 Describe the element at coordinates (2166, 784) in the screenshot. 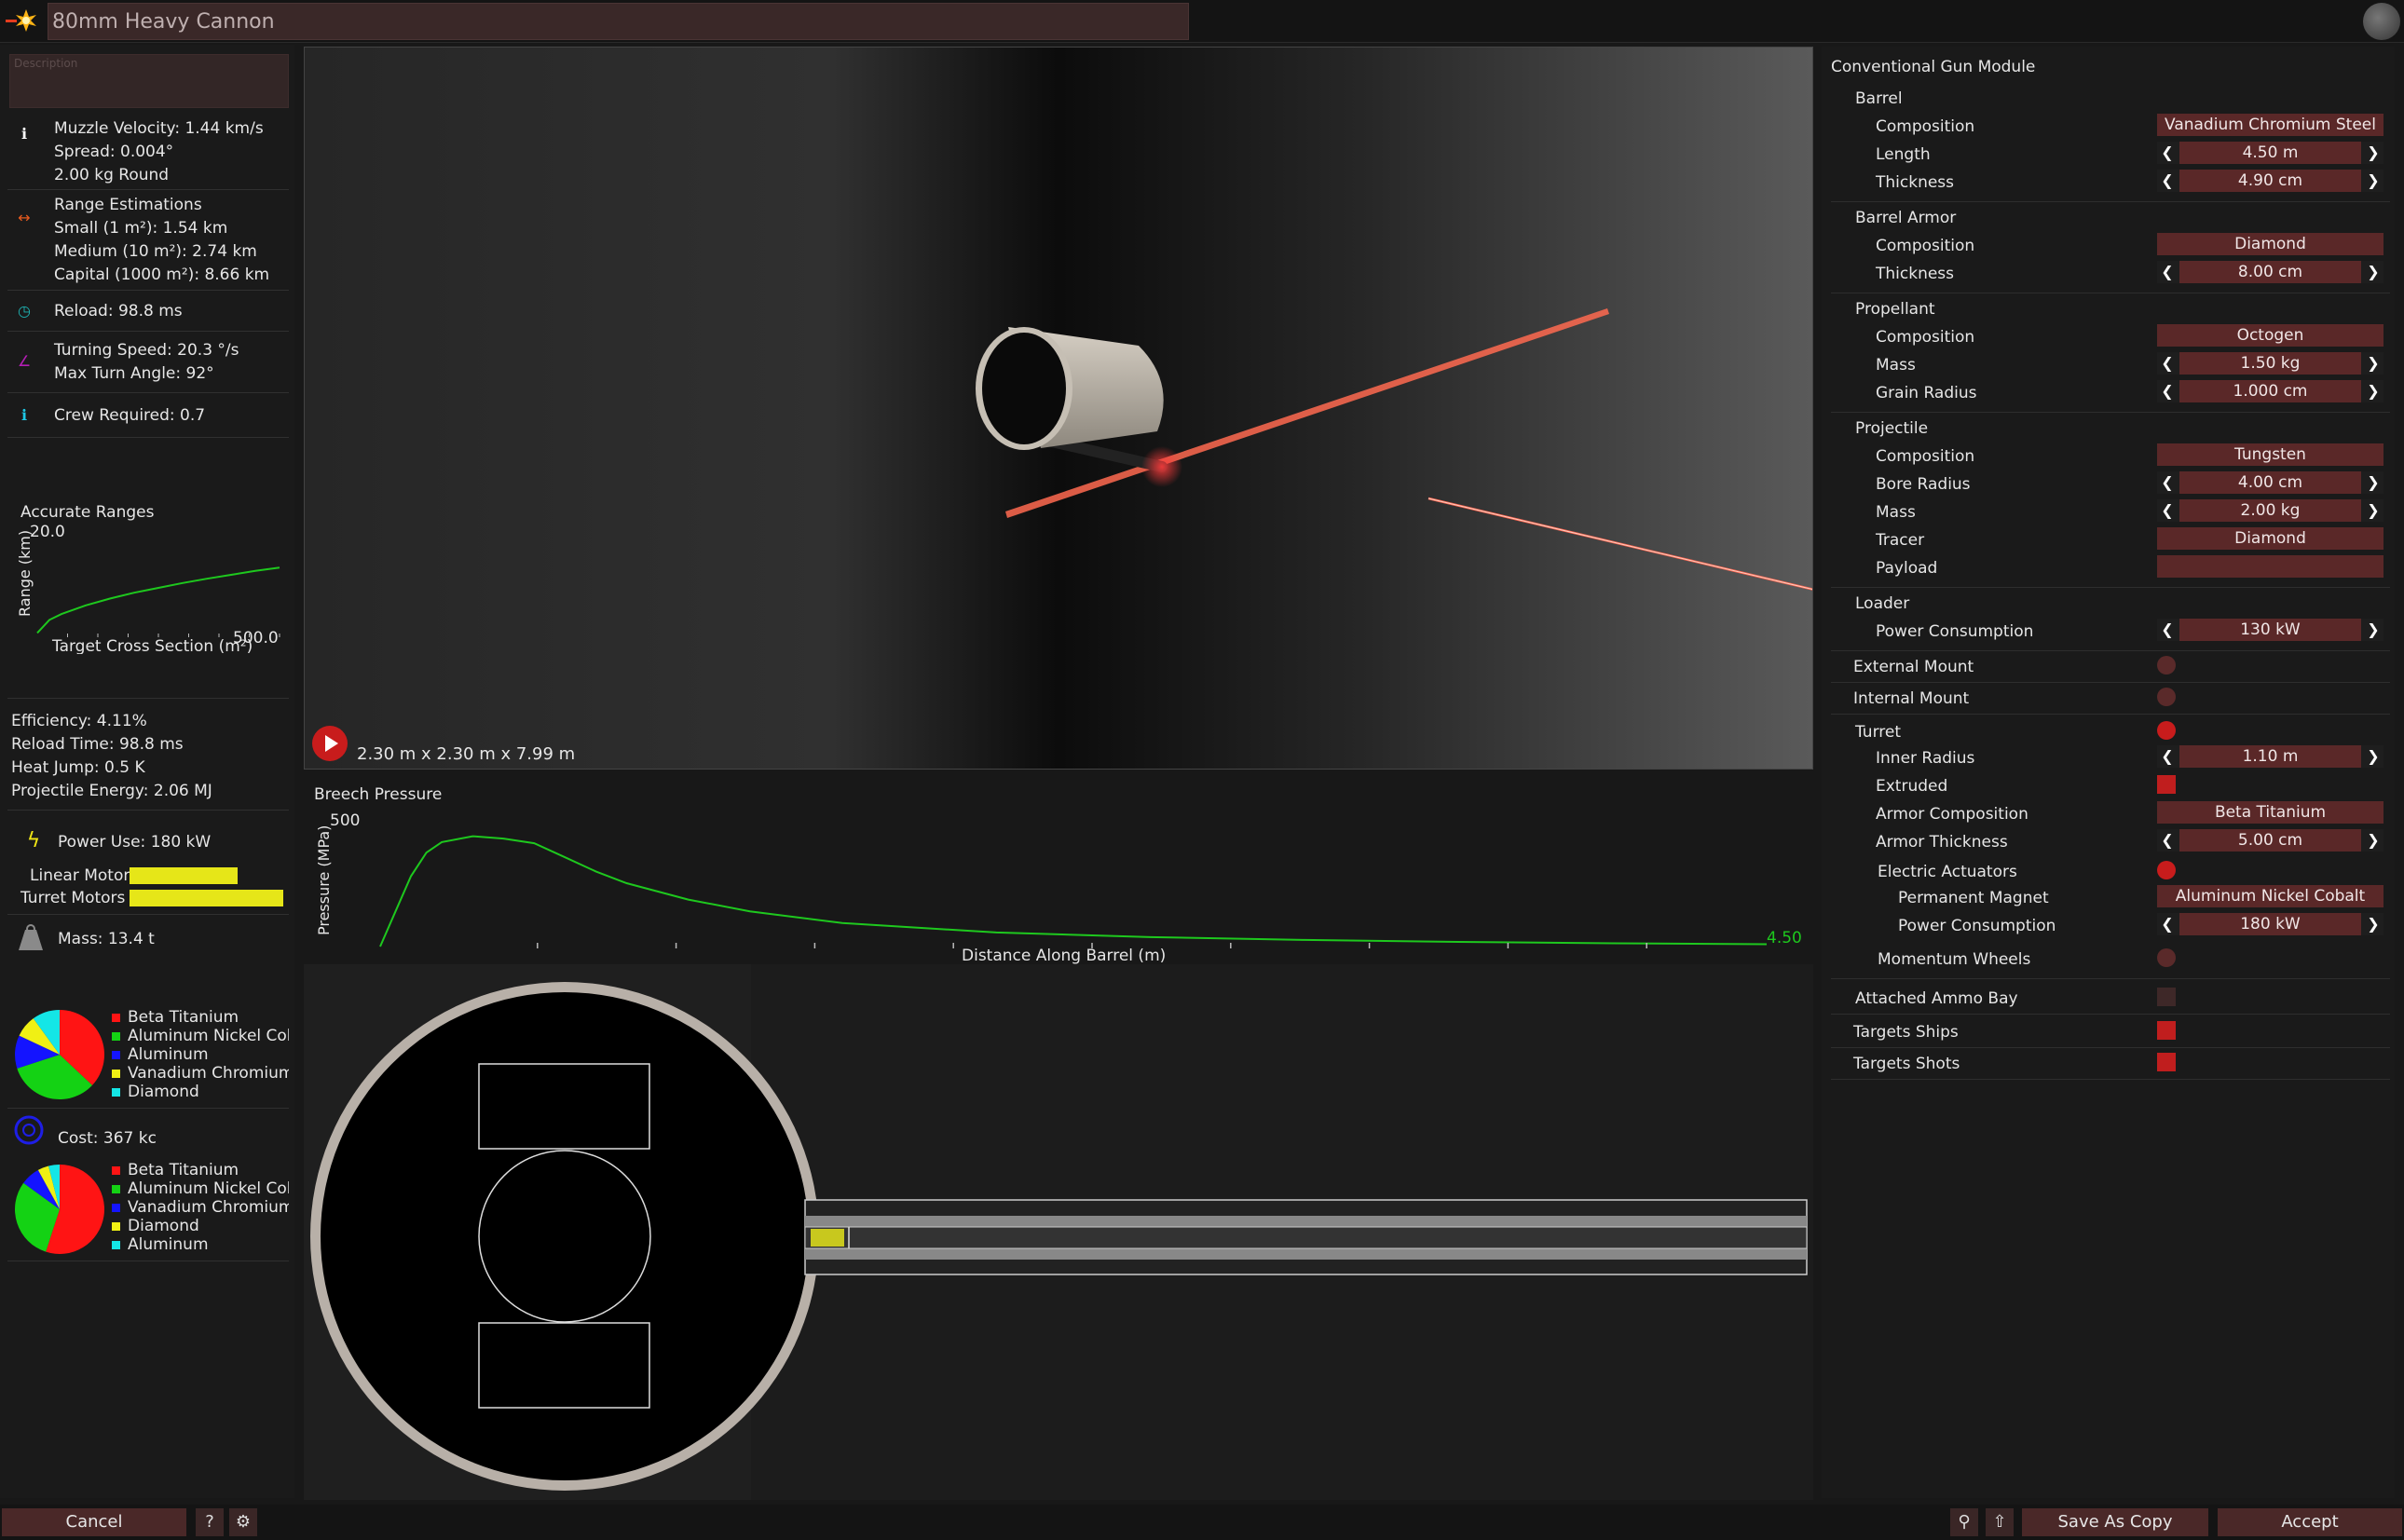

I see `extruded-checkbox` at that location.